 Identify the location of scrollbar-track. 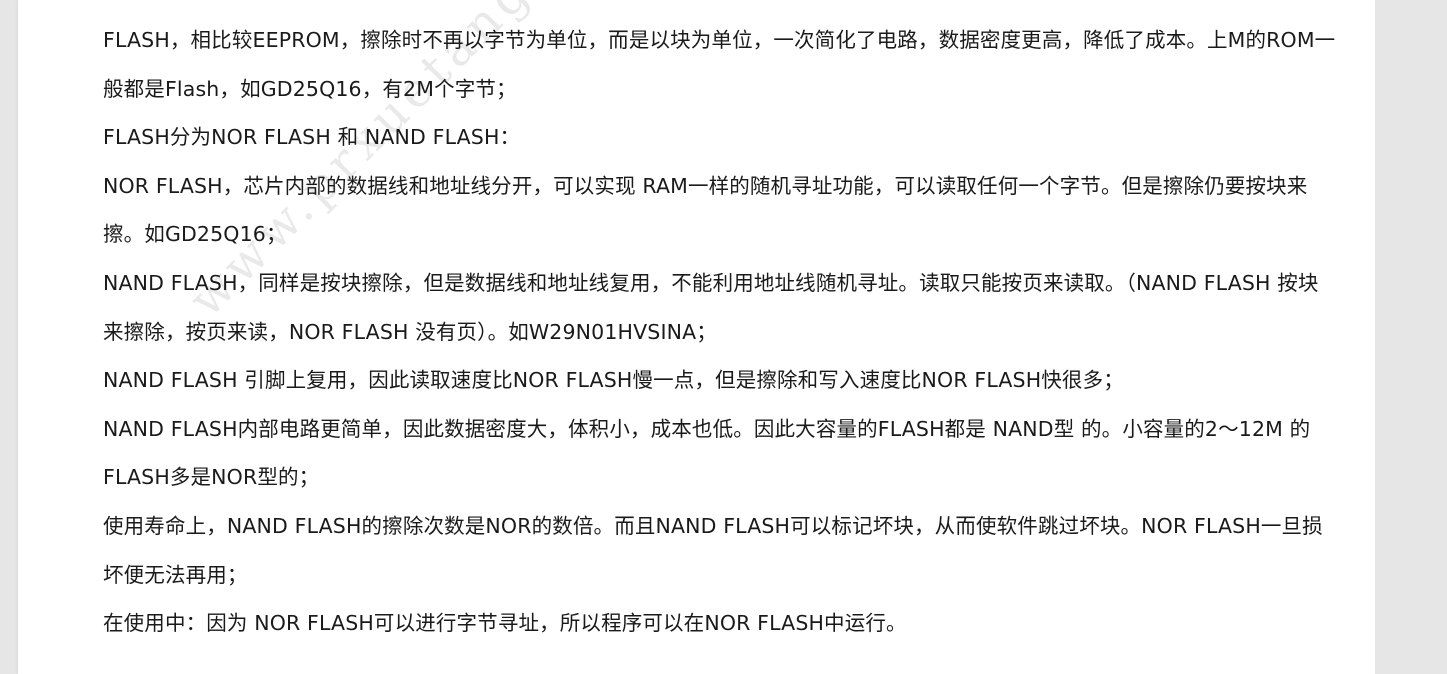
(1411, 337).